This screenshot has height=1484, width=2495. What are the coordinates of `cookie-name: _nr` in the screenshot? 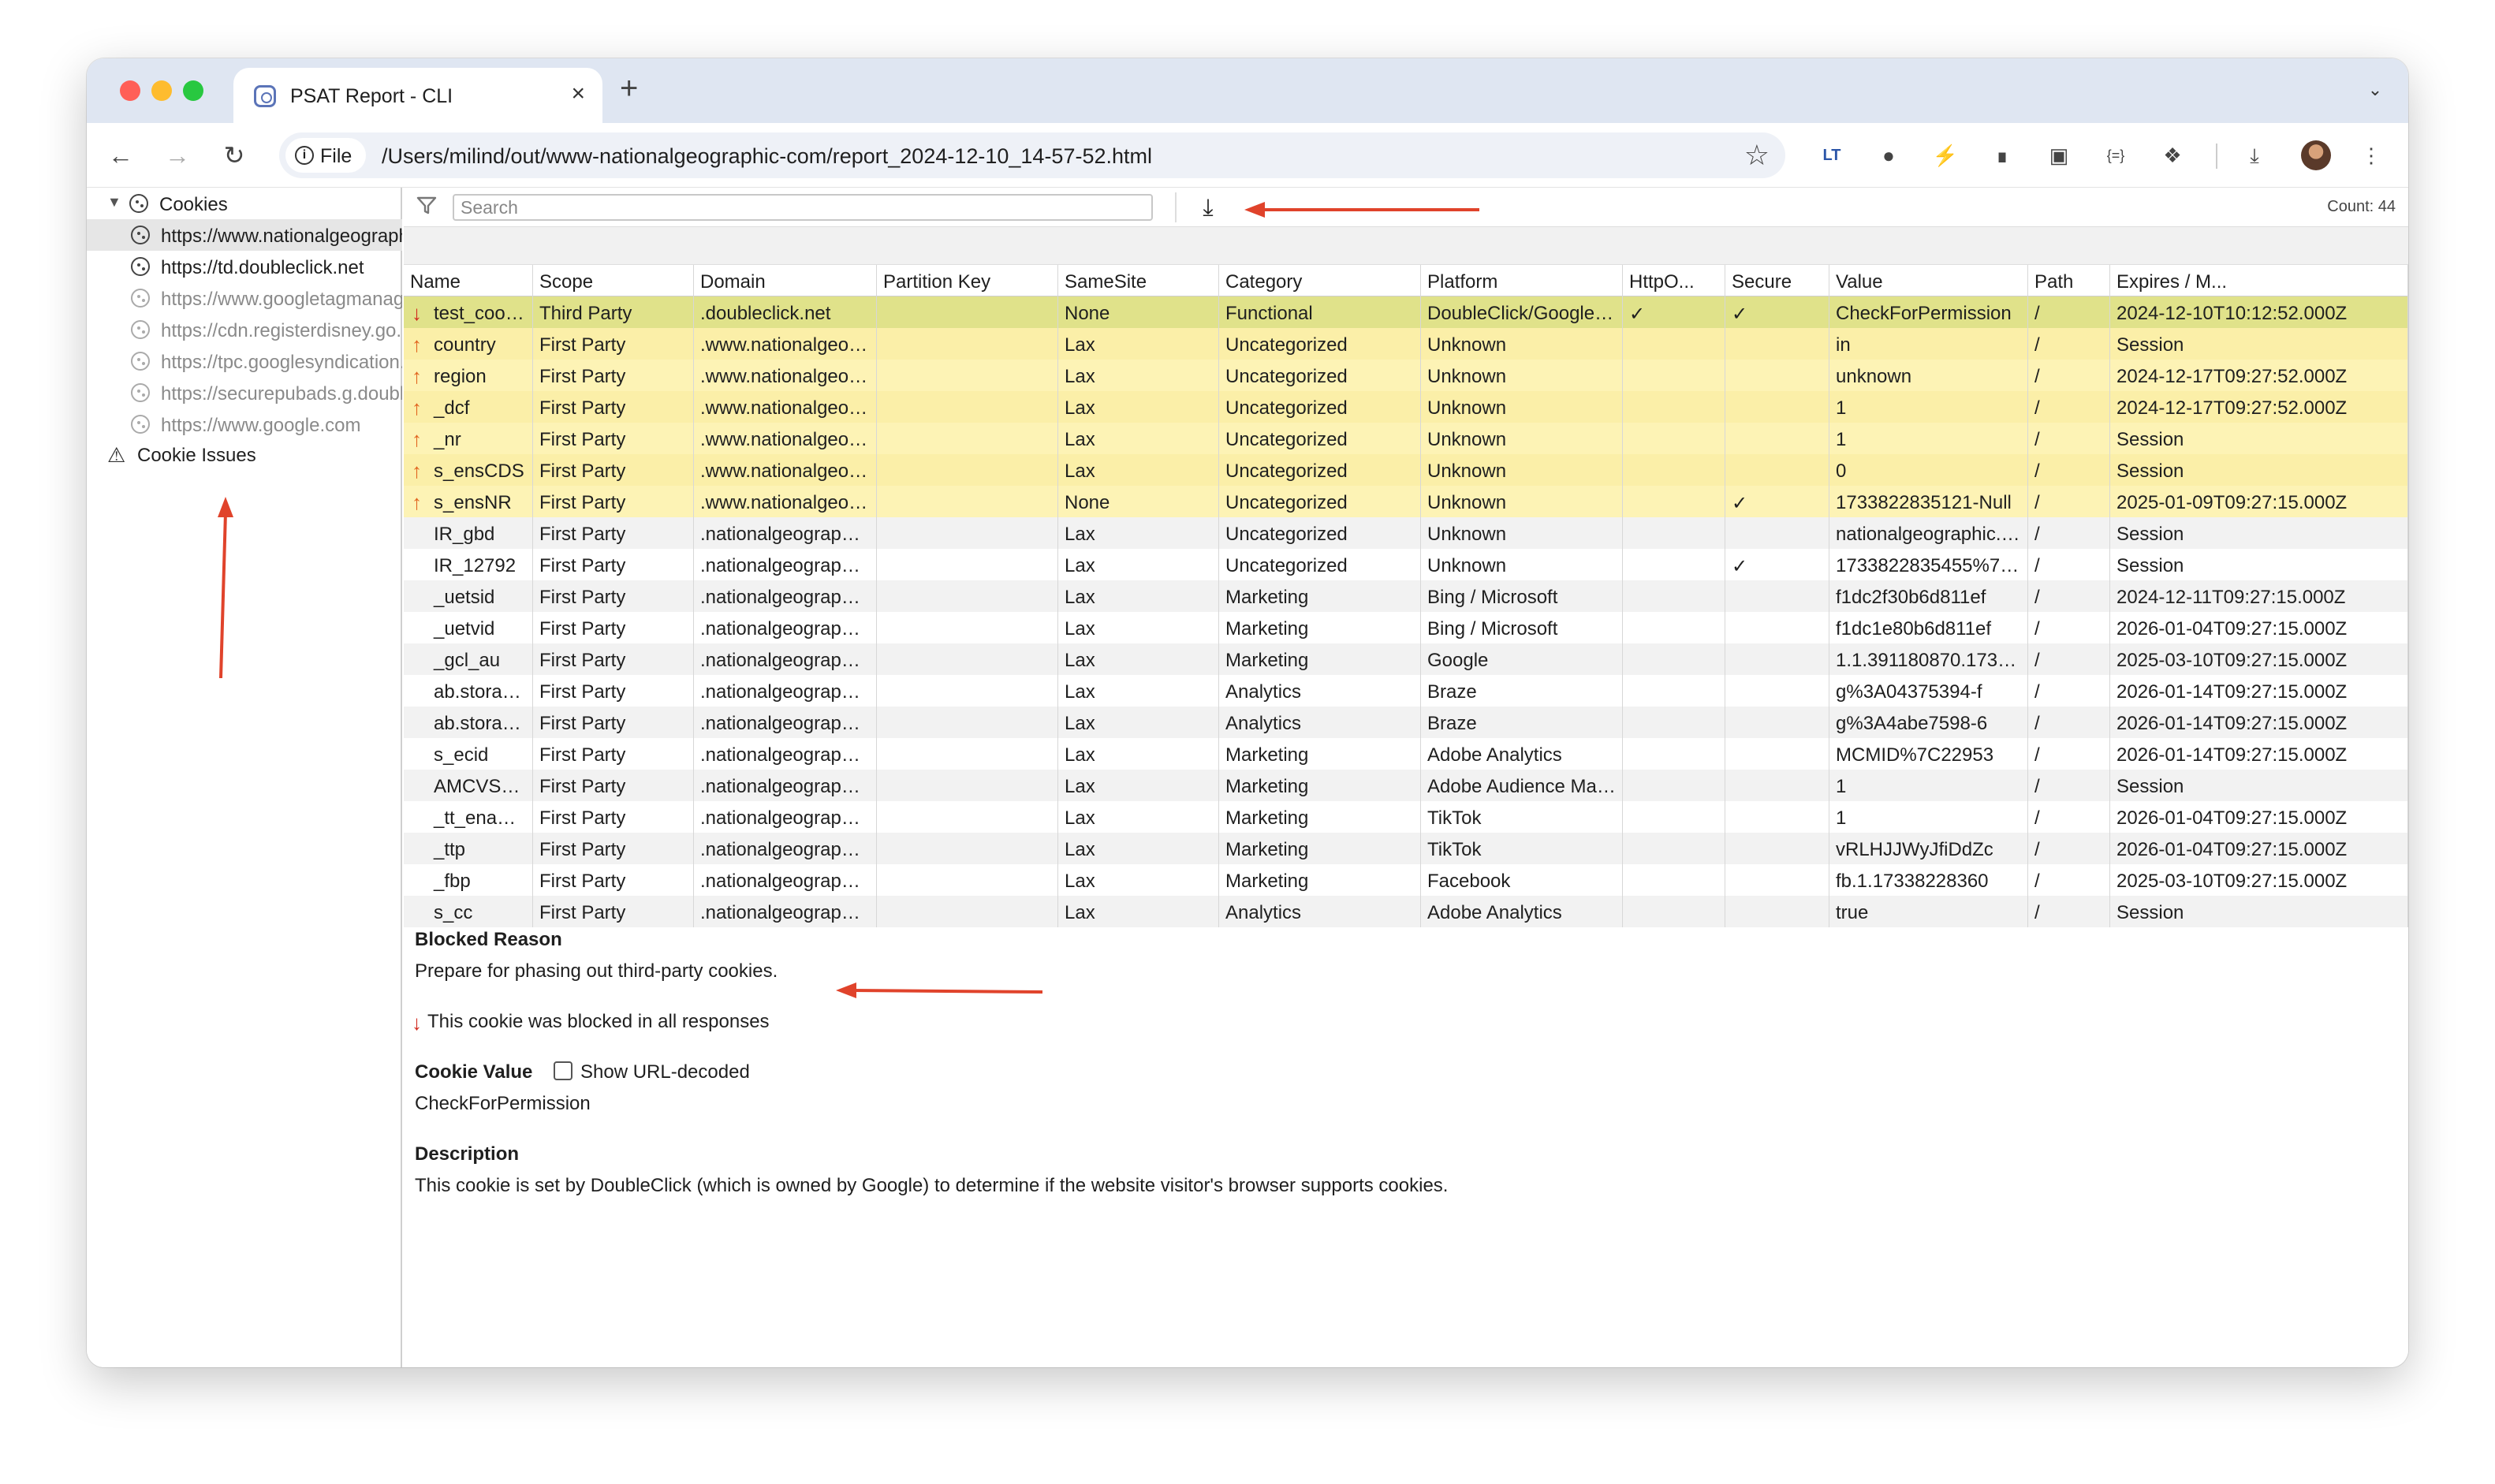 It's located at (447, 439).